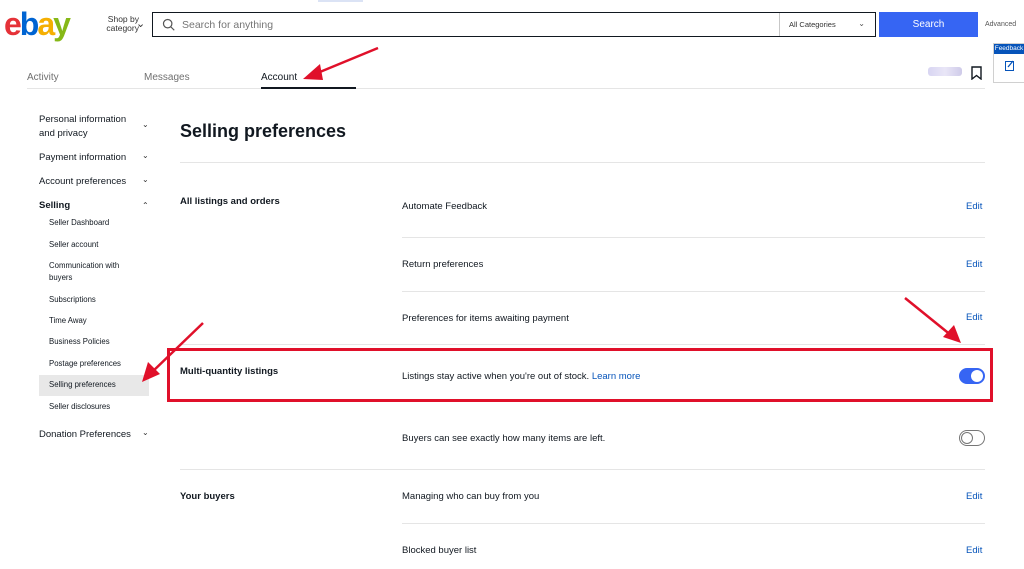 The width and height of the screenshot is (1024, 569). What do you see at coordinates (341, 63) in the screenshot?
I see `arrow-to-account-tab` at bounding box center [341, 63].